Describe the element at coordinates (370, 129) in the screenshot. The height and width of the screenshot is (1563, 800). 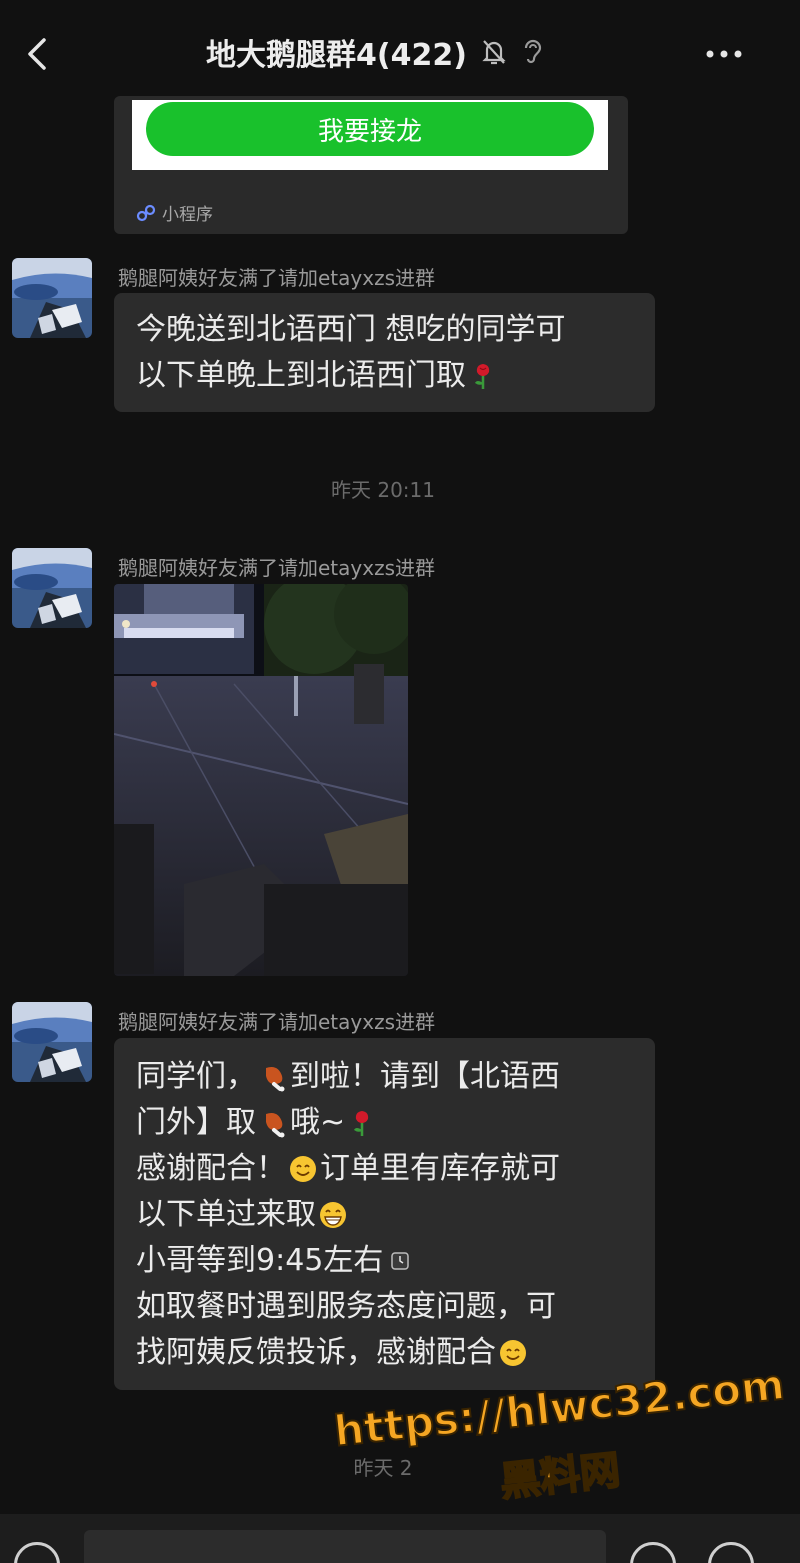
I see `solitaire-join-button: 我要接龙` at that location.